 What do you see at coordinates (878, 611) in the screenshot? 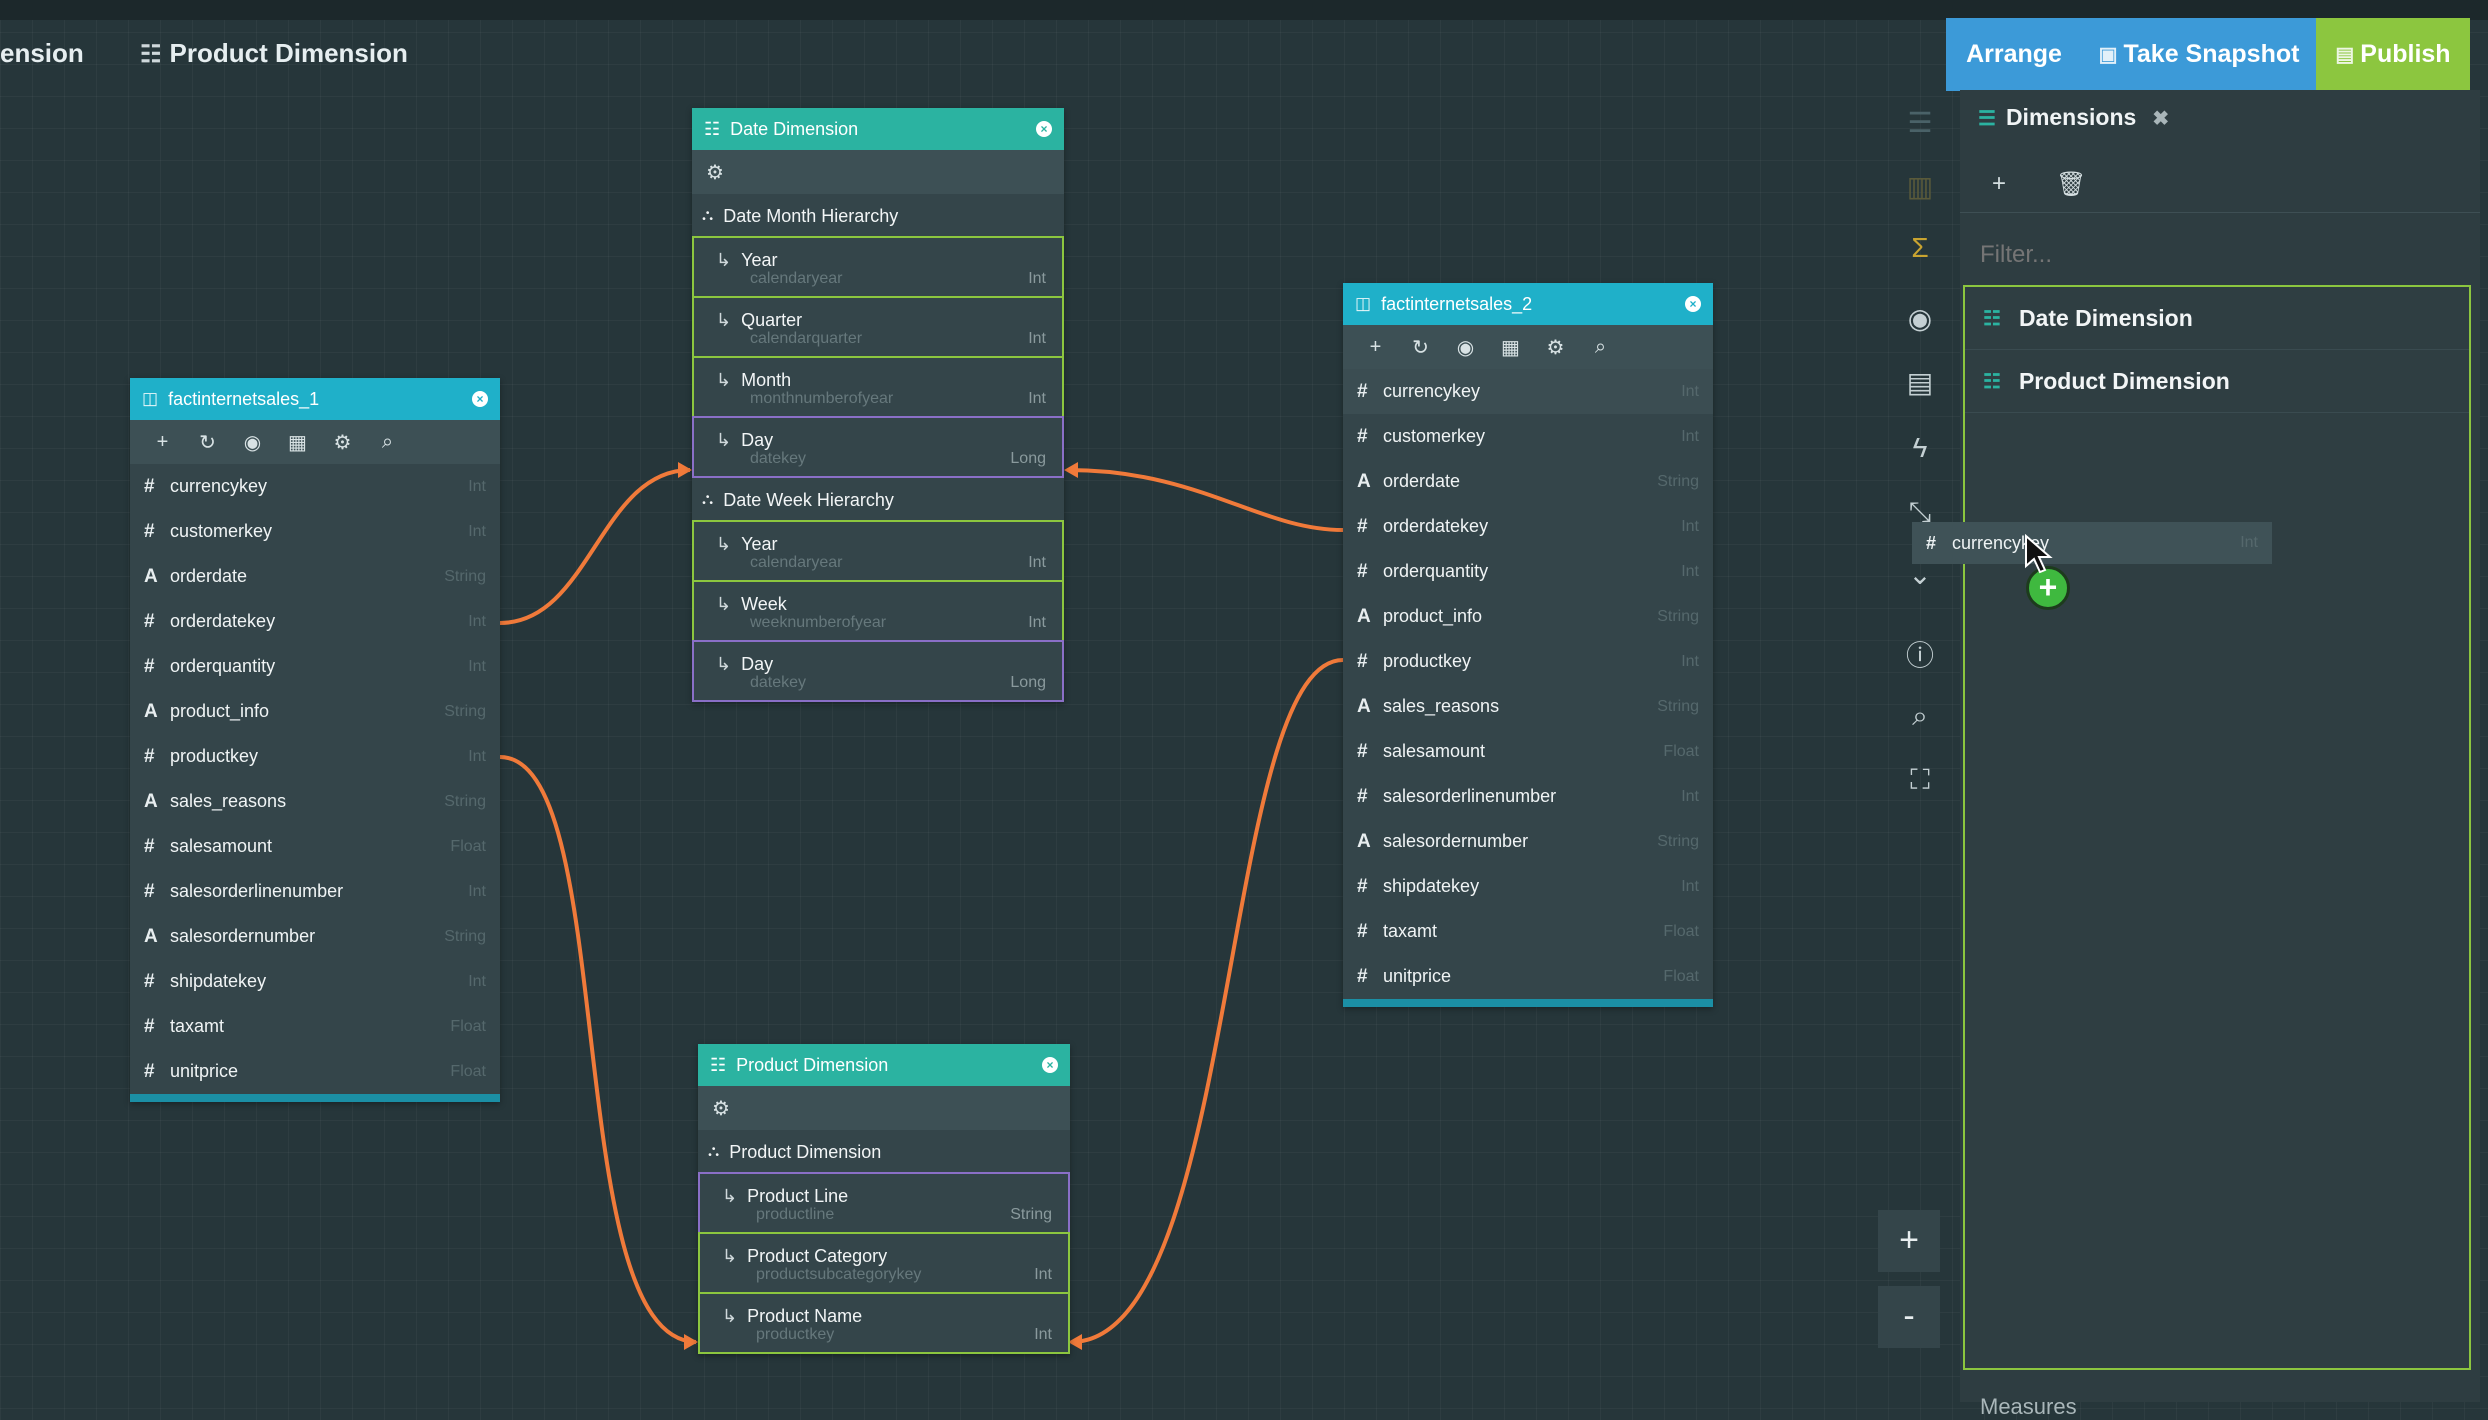
I see `hierarchy-level: ↳ Week weeknumberofyear Int` at bounding box center [878, 611].